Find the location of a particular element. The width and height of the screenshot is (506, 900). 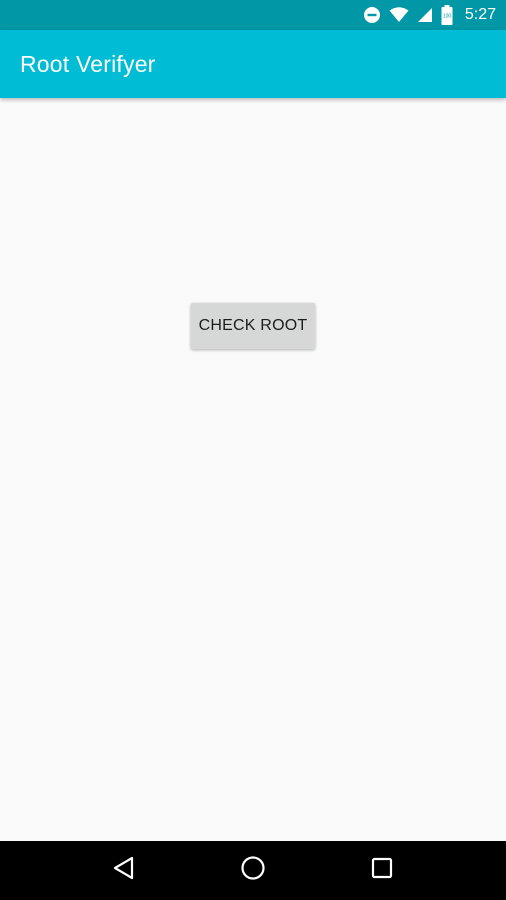

cell-signal-icon is located at coordinates (425, 15).